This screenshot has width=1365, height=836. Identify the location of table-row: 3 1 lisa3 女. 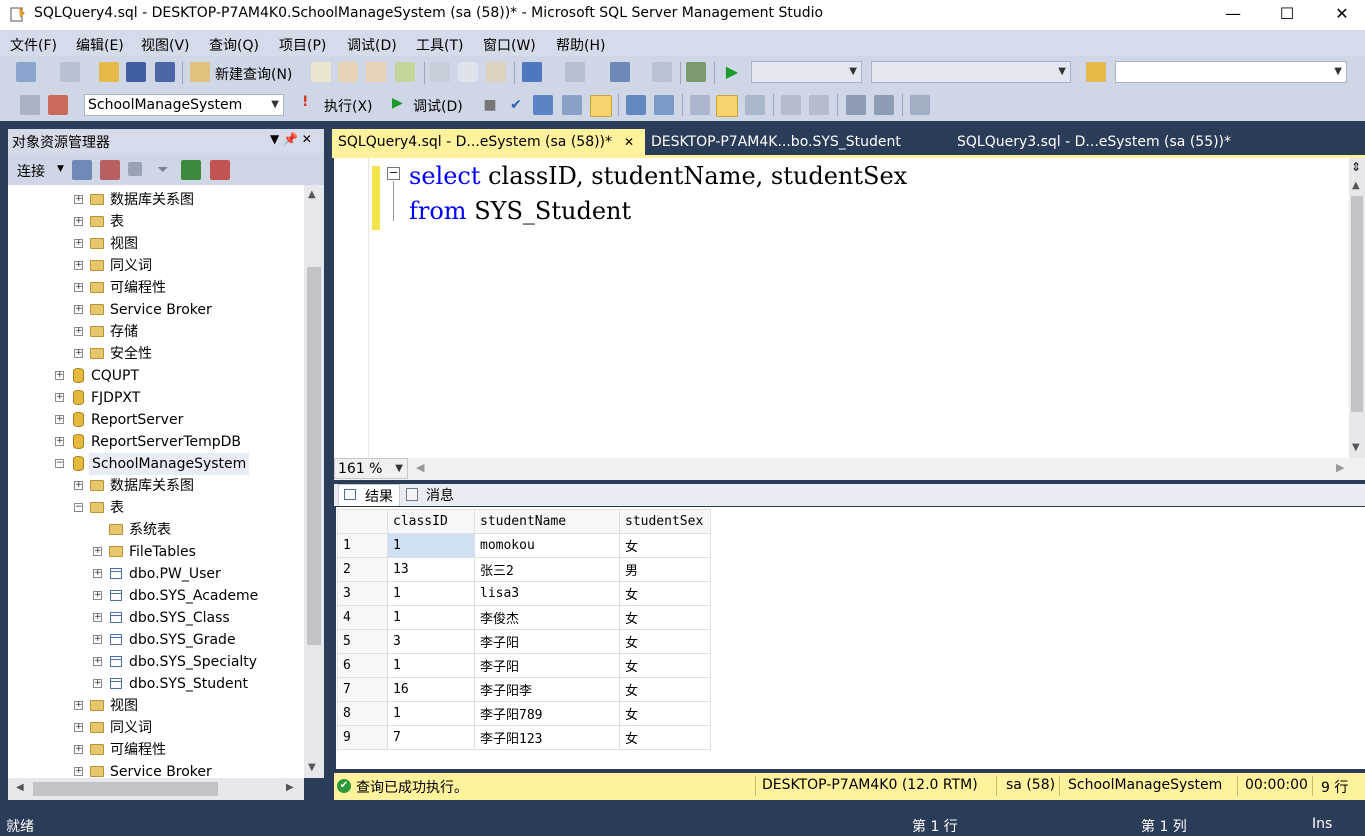
(524, 593).